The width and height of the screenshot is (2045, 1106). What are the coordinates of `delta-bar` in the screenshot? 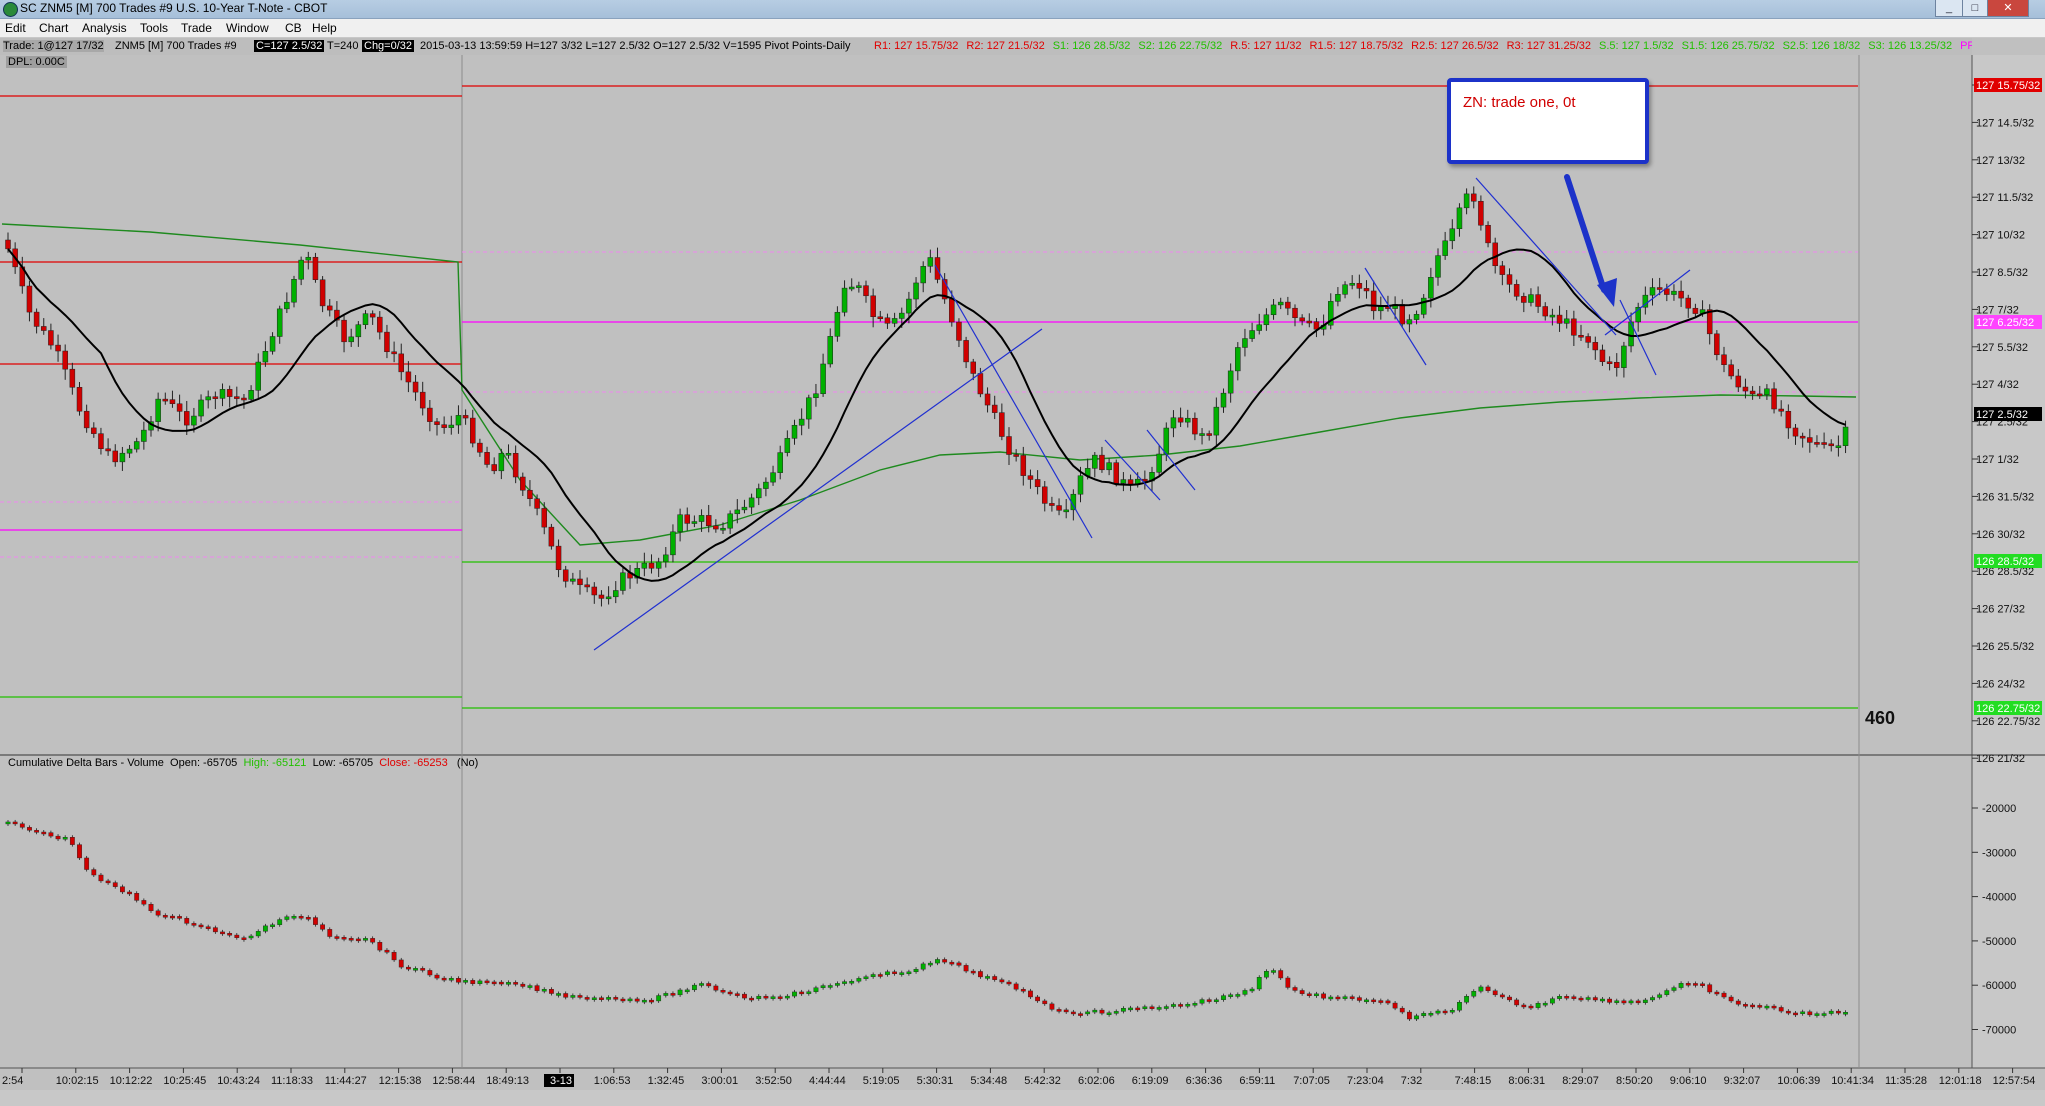 It's located at (1288, 982).